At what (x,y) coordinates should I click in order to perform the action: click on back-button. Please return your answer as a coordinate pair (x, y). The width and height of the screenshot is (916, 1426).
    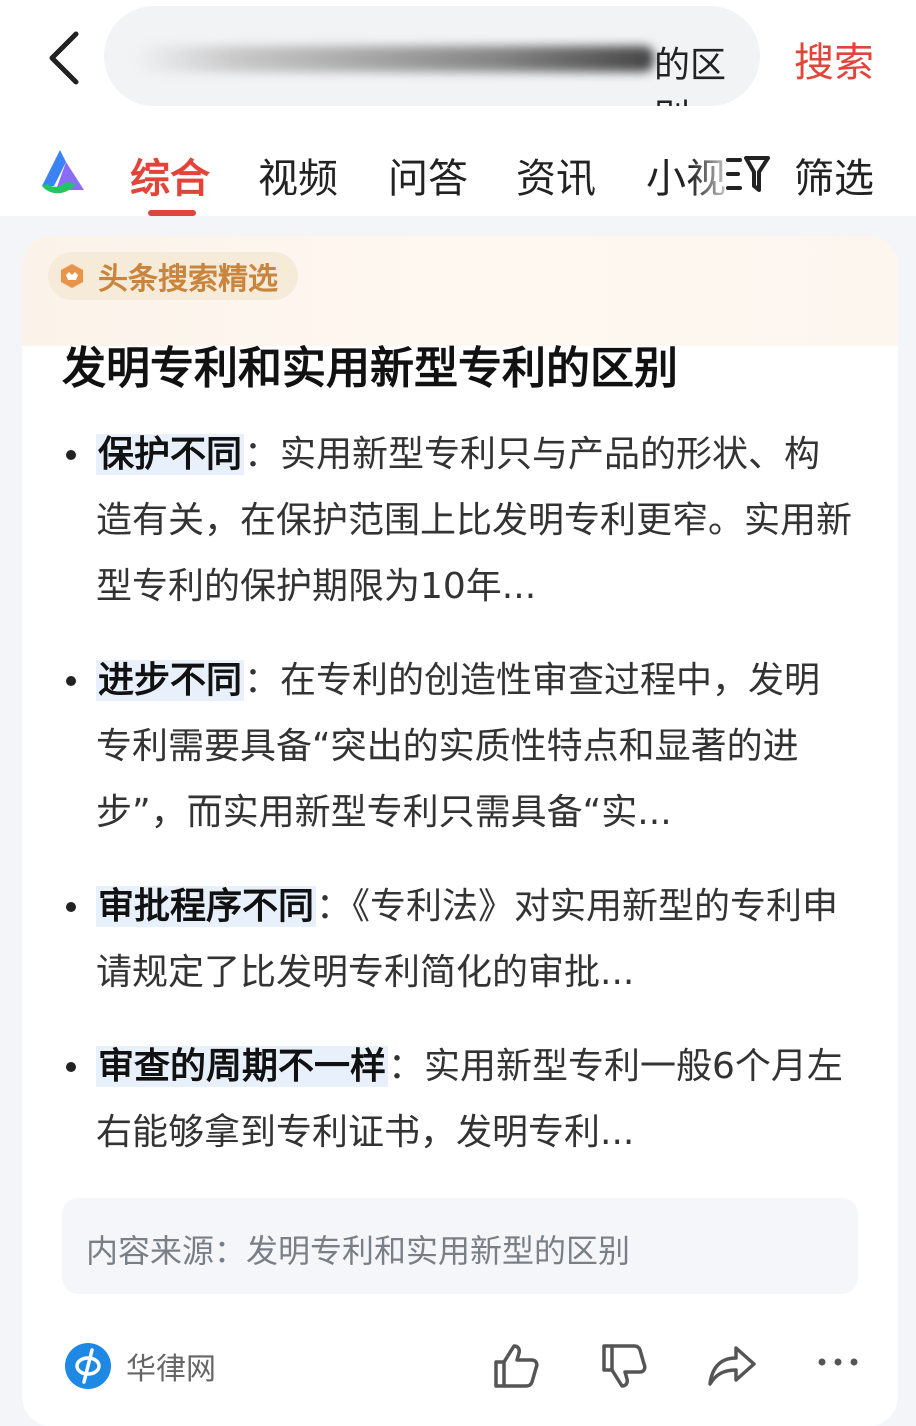
    Looking at the image, I should click on (64, 58).